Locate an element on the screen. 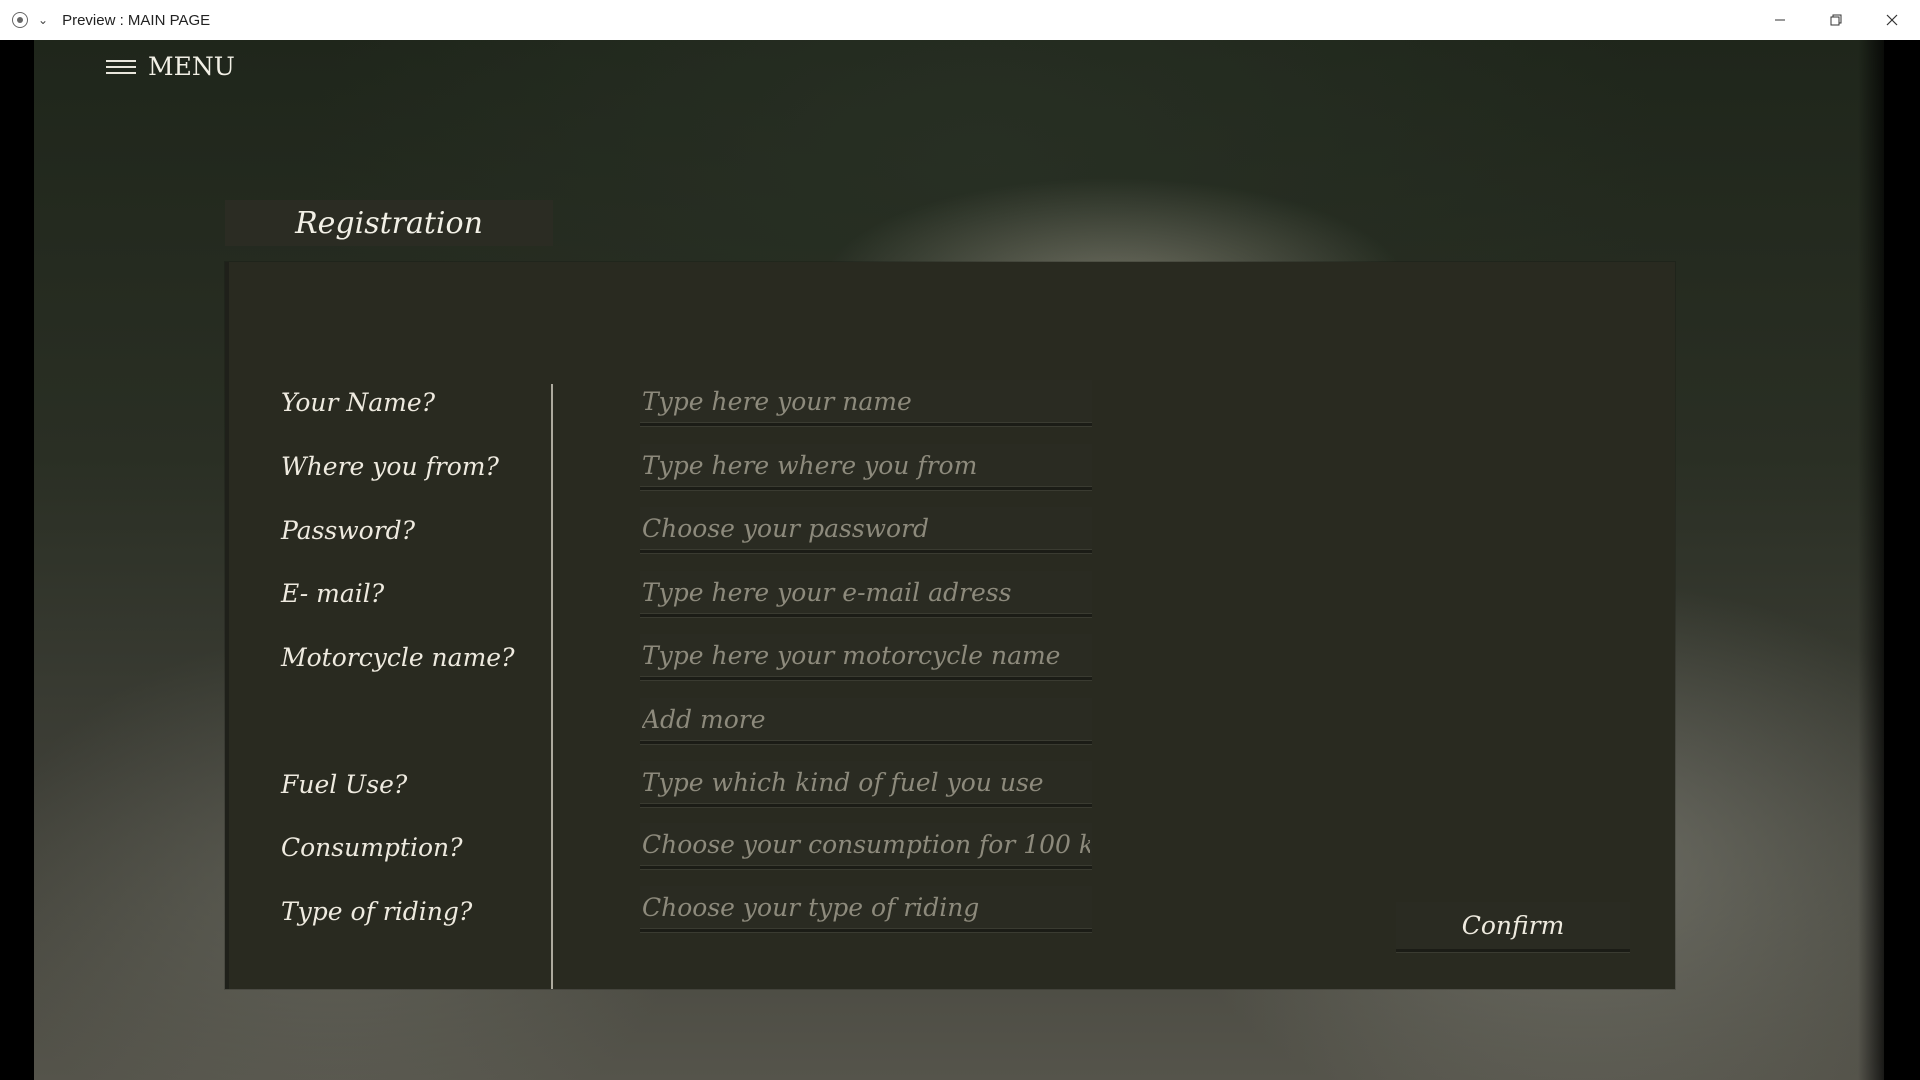 The width and height of the screenshot is (1920, 1080). hamburger-icon is located at coordinates (121, 66).